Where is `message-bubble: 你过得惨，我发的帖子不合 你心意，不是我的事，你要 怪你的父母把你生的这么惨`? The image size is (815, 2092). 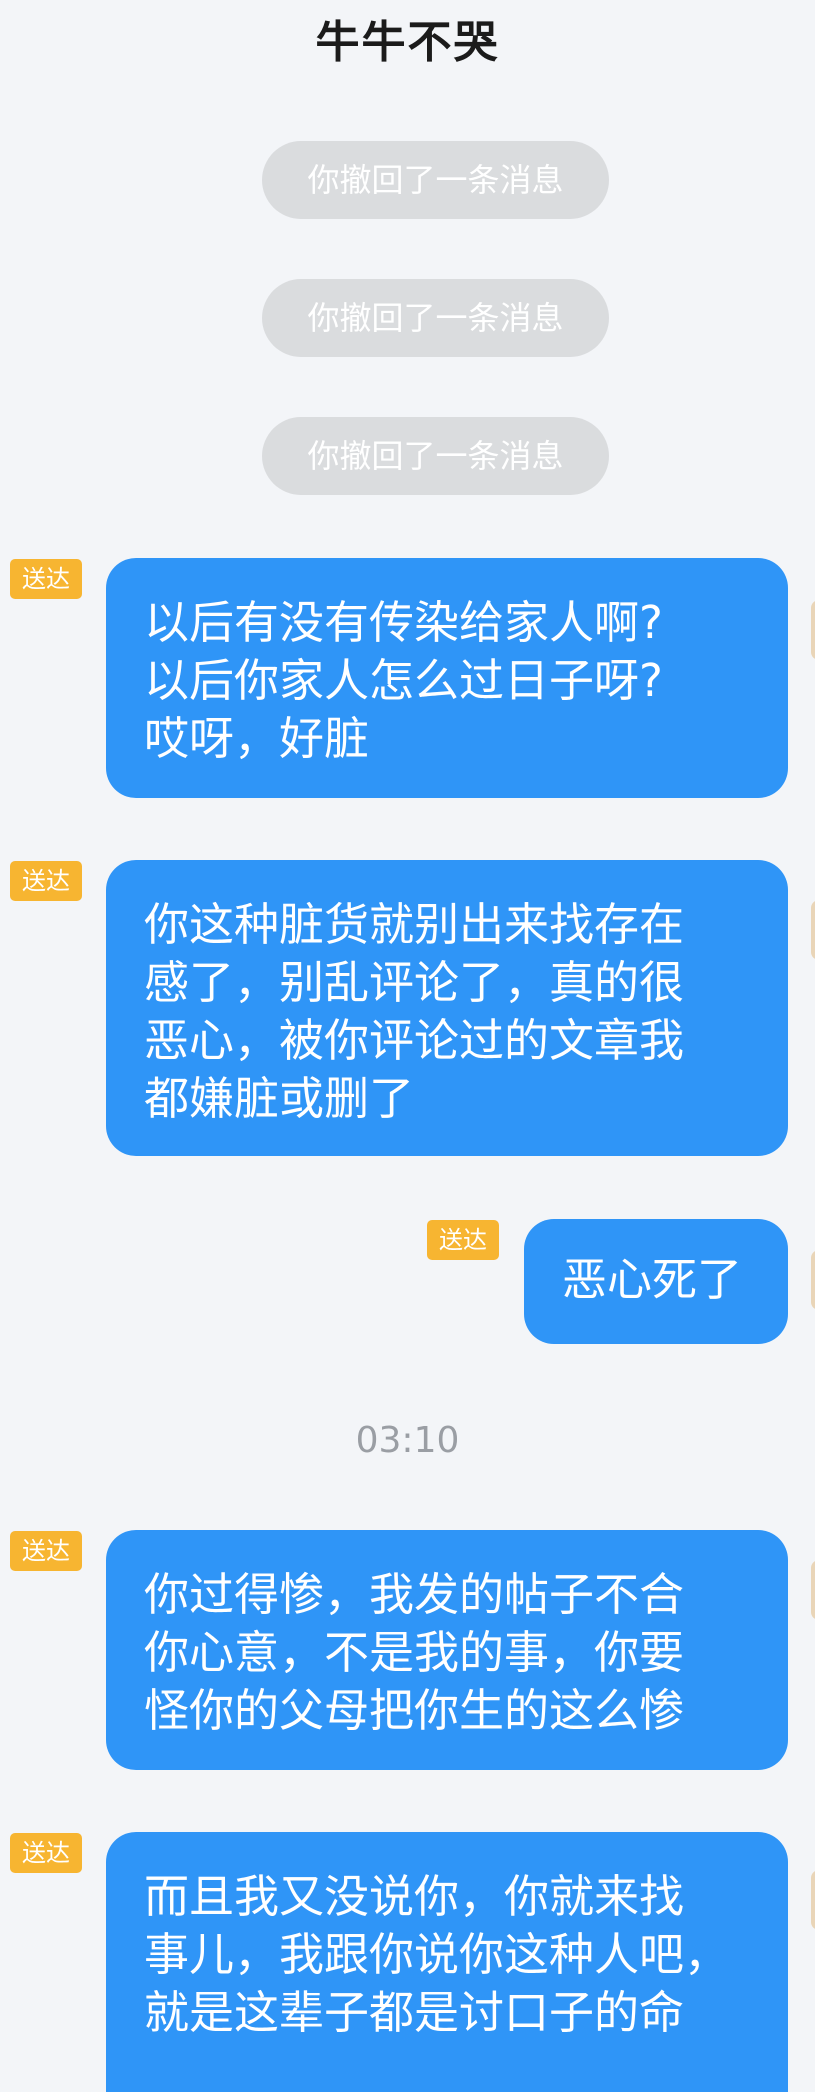 message-bubble: 你过得惨，我发的帖子不合 你心意，不是我的事，你要 怪你的父母把你生的这么惨 is located at coordinates (447, 1650).